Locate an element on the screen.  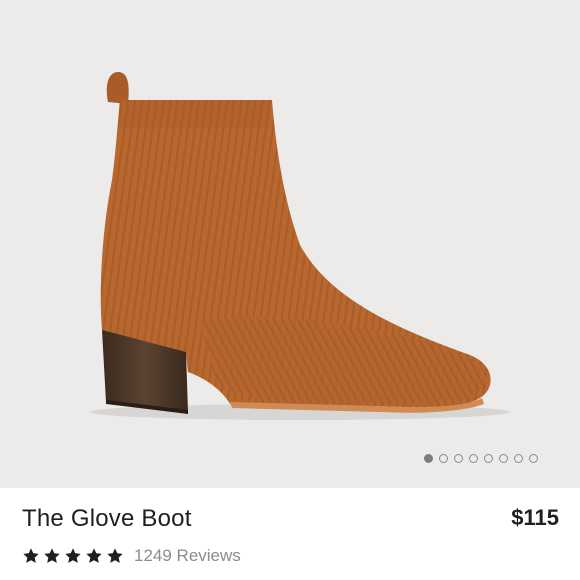
carousel-dots is located at coordinates (481, 458).